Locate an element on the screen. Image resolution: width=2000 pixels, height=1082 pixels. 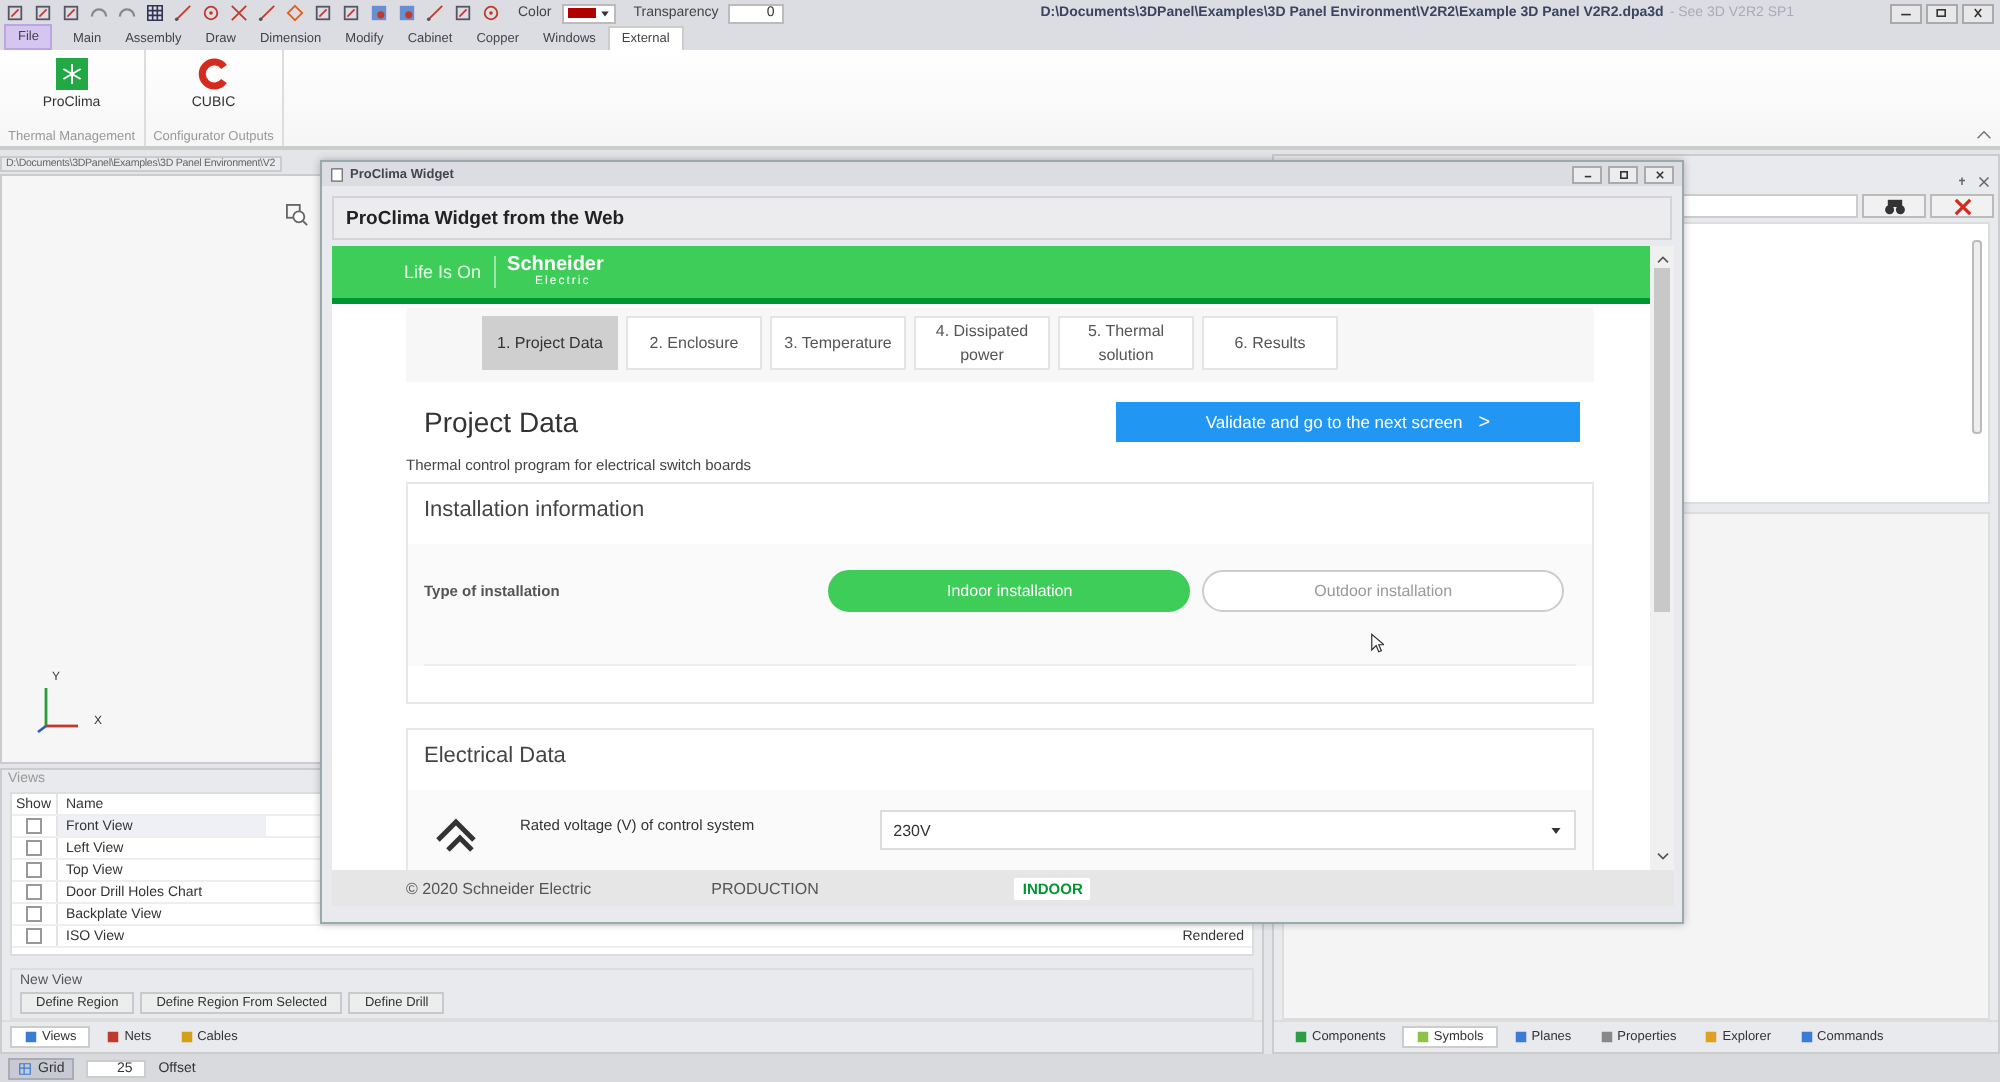
scroll-up-icon is located at coordinates (1662, 259).